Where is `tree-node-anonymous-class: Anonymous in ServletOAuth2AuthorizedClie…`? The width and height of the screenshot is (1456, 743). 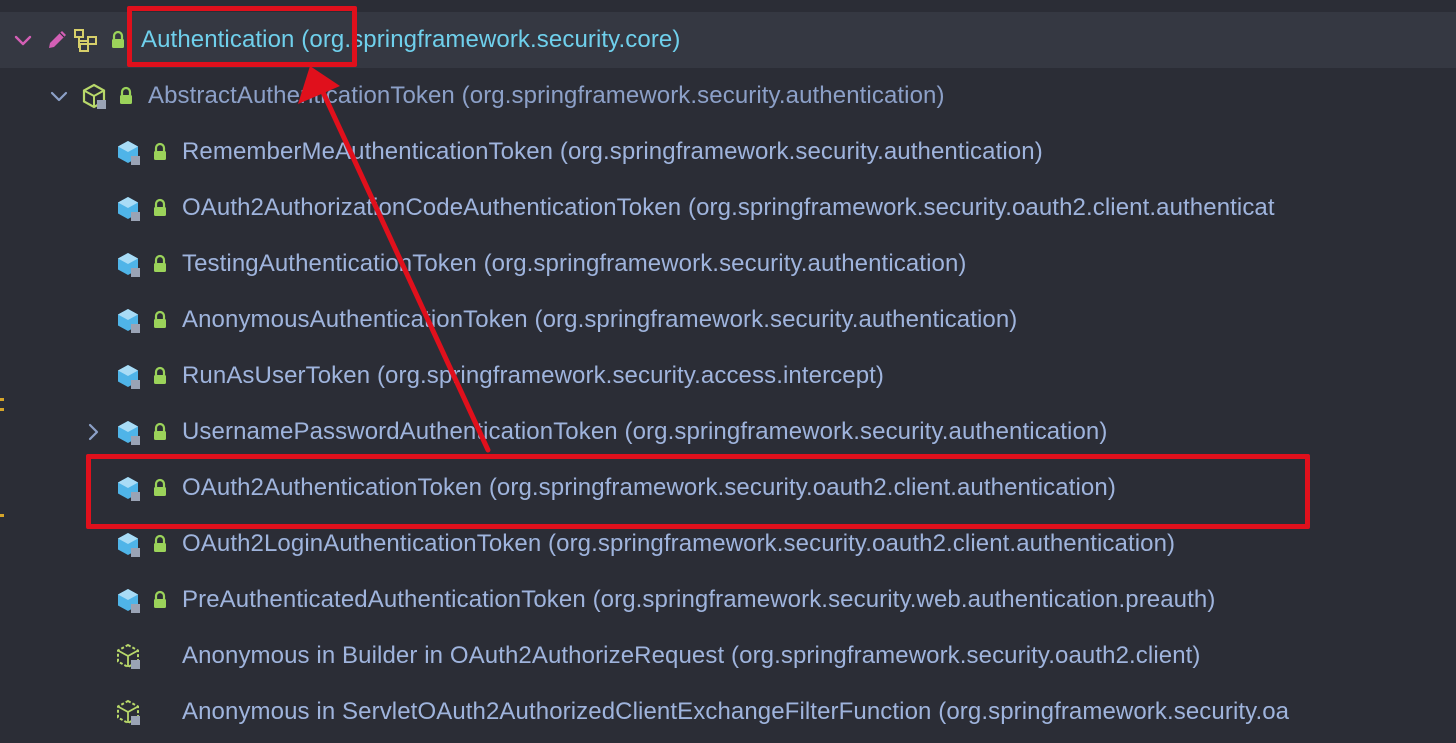
tree-node-anonymous-class: Anonymous in ServletOAuth2AuthorizedClie… is located at coordinates (728, 712).